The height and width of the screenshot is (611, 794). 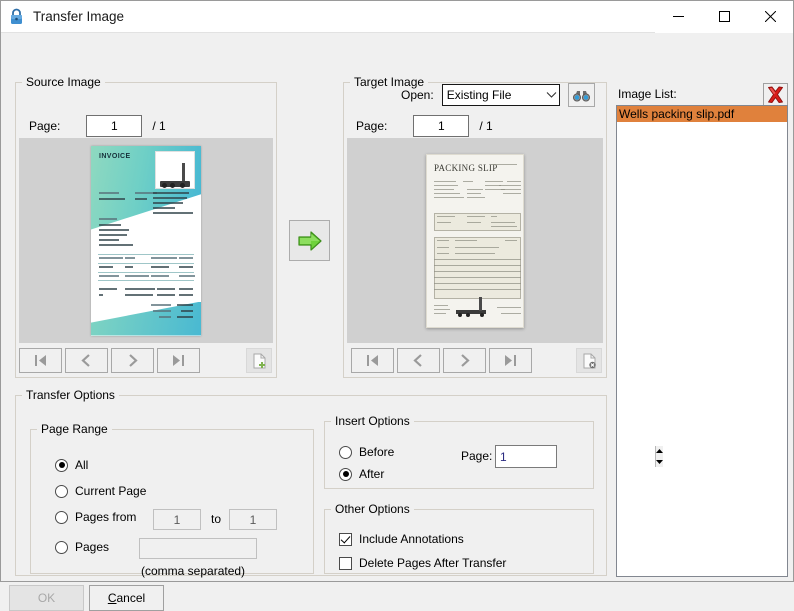 What do you see at coordinates (411, 539) in the screenshot?
I see `checkbox-label: Include Annotations` at bounding box center [411, 539].